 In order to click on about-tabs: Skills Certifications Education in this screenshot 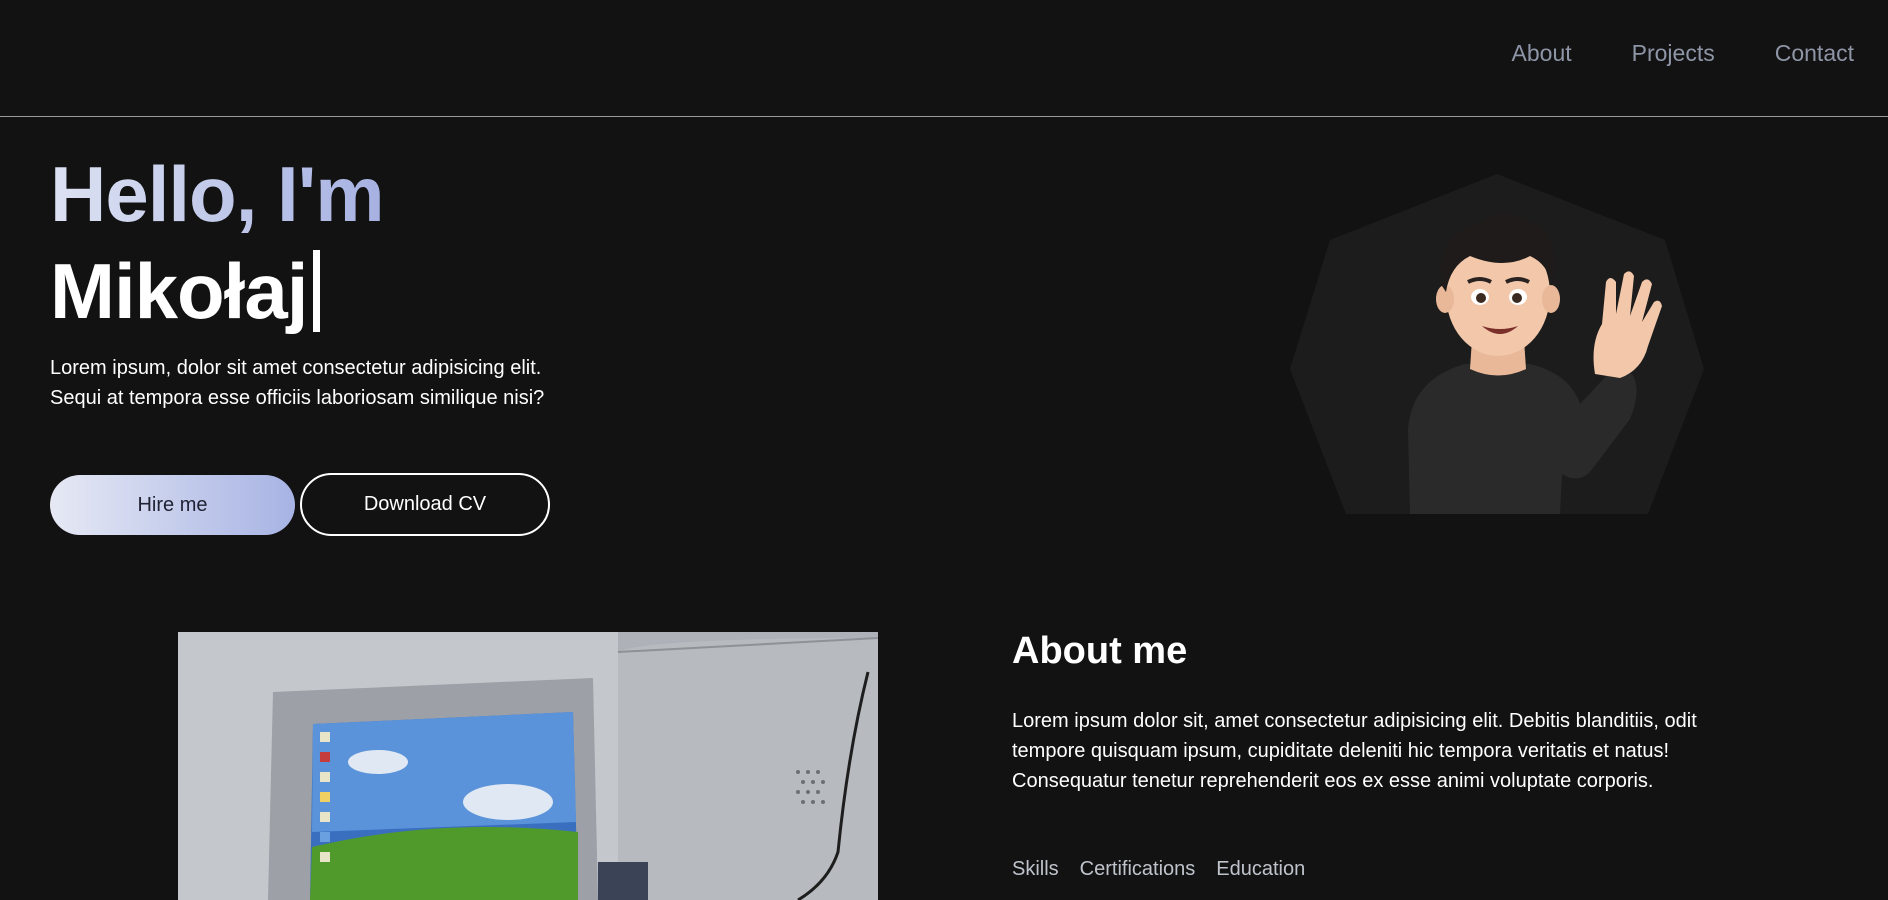, I will do `click(1158, 869)`.